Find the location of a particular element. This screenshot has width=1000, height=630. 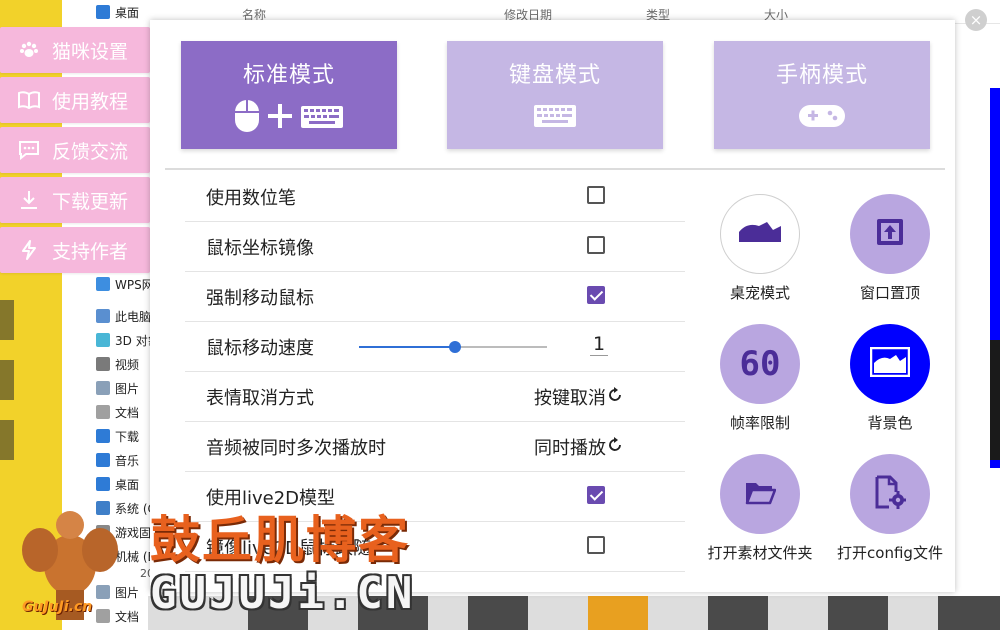

sidebar-item: 此电脑 is located at coordinates (123, 316).